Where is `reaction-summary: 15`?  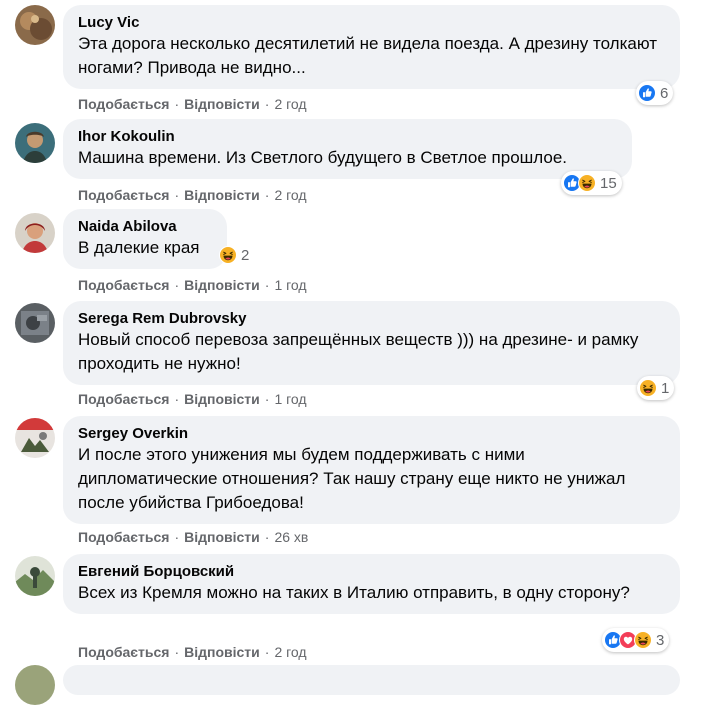 reaction-summary: 15 is located at coordinates (591, 183).